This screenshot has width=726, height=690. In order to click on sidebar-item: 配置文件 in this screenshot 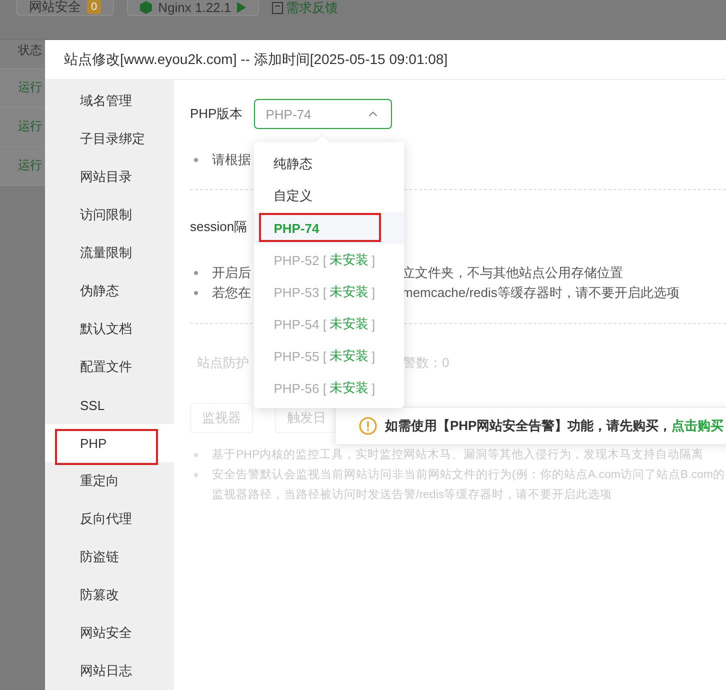, I will do `click(109, 367)`.